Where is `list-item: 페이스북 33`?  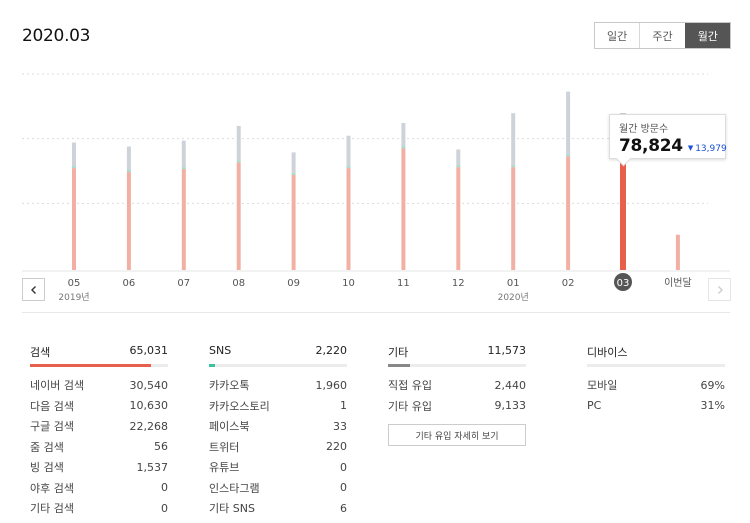 list-item: 페이스북 33 is located at coordinates (278, 426).